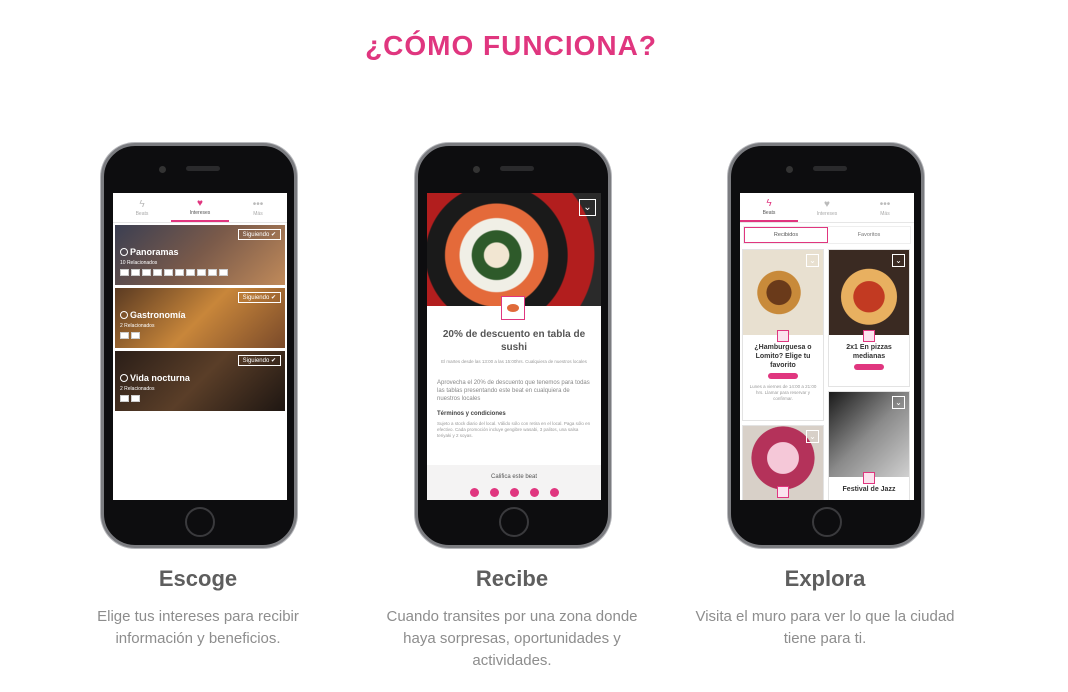 The width and height of the screenshot is (1068, 692). Describe the element at coordinates (200, 255) in the screenshot. I see `interest-card-panoramas: Siguiendo ✔ Panoramas 10 Relacionados` at that location.